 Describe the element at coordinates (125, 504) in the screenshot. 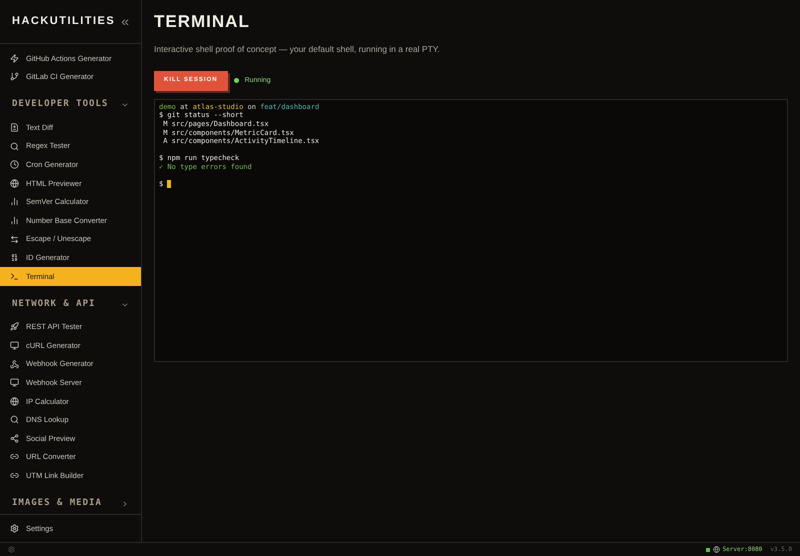

I see `chevron-icon` at that location.